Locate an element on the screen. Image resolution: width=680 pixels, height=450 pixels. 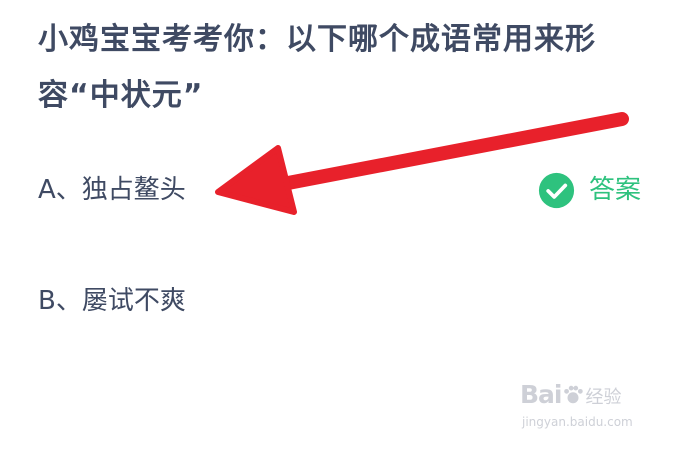
paw-icon is located at coordinates (573, 394).